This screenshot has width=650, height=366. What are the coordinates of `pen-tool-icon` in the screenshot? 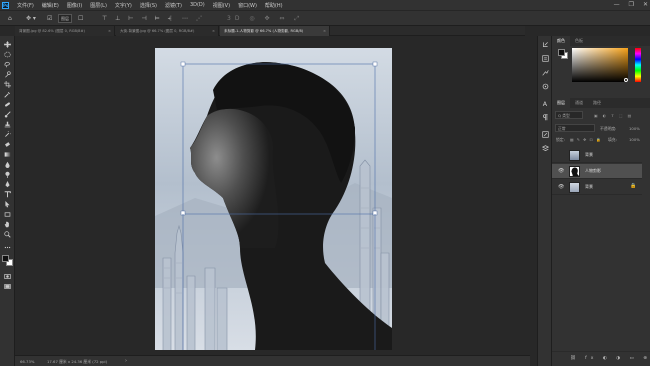 It's located at (7, 184).